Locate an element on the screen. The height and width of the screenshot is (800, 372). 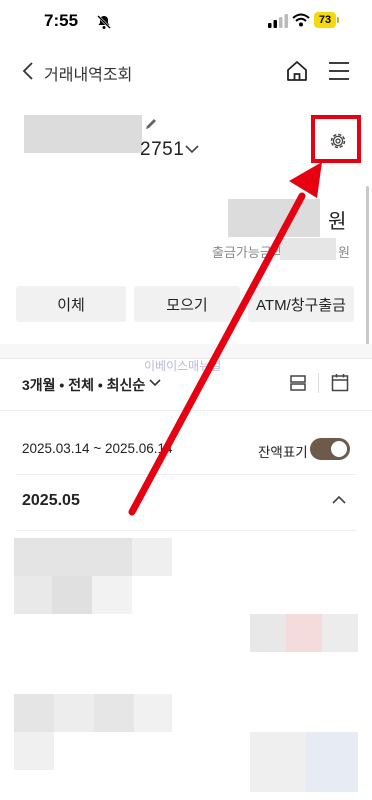
balance-toggle-label: 잔액표기 is located at coordinates (283, 452).